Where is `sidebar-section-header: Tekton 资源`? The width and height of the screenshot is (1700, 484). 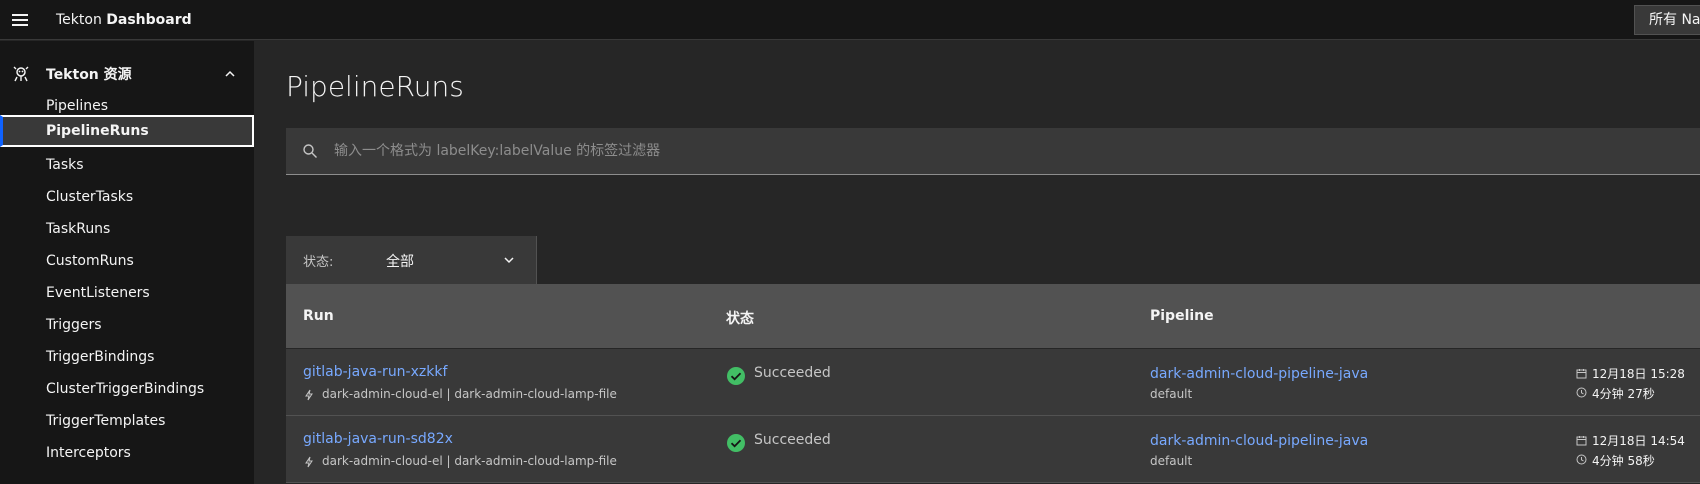
sidebar-section-header: Tekton 资源 is located at coordinates (127, 74).